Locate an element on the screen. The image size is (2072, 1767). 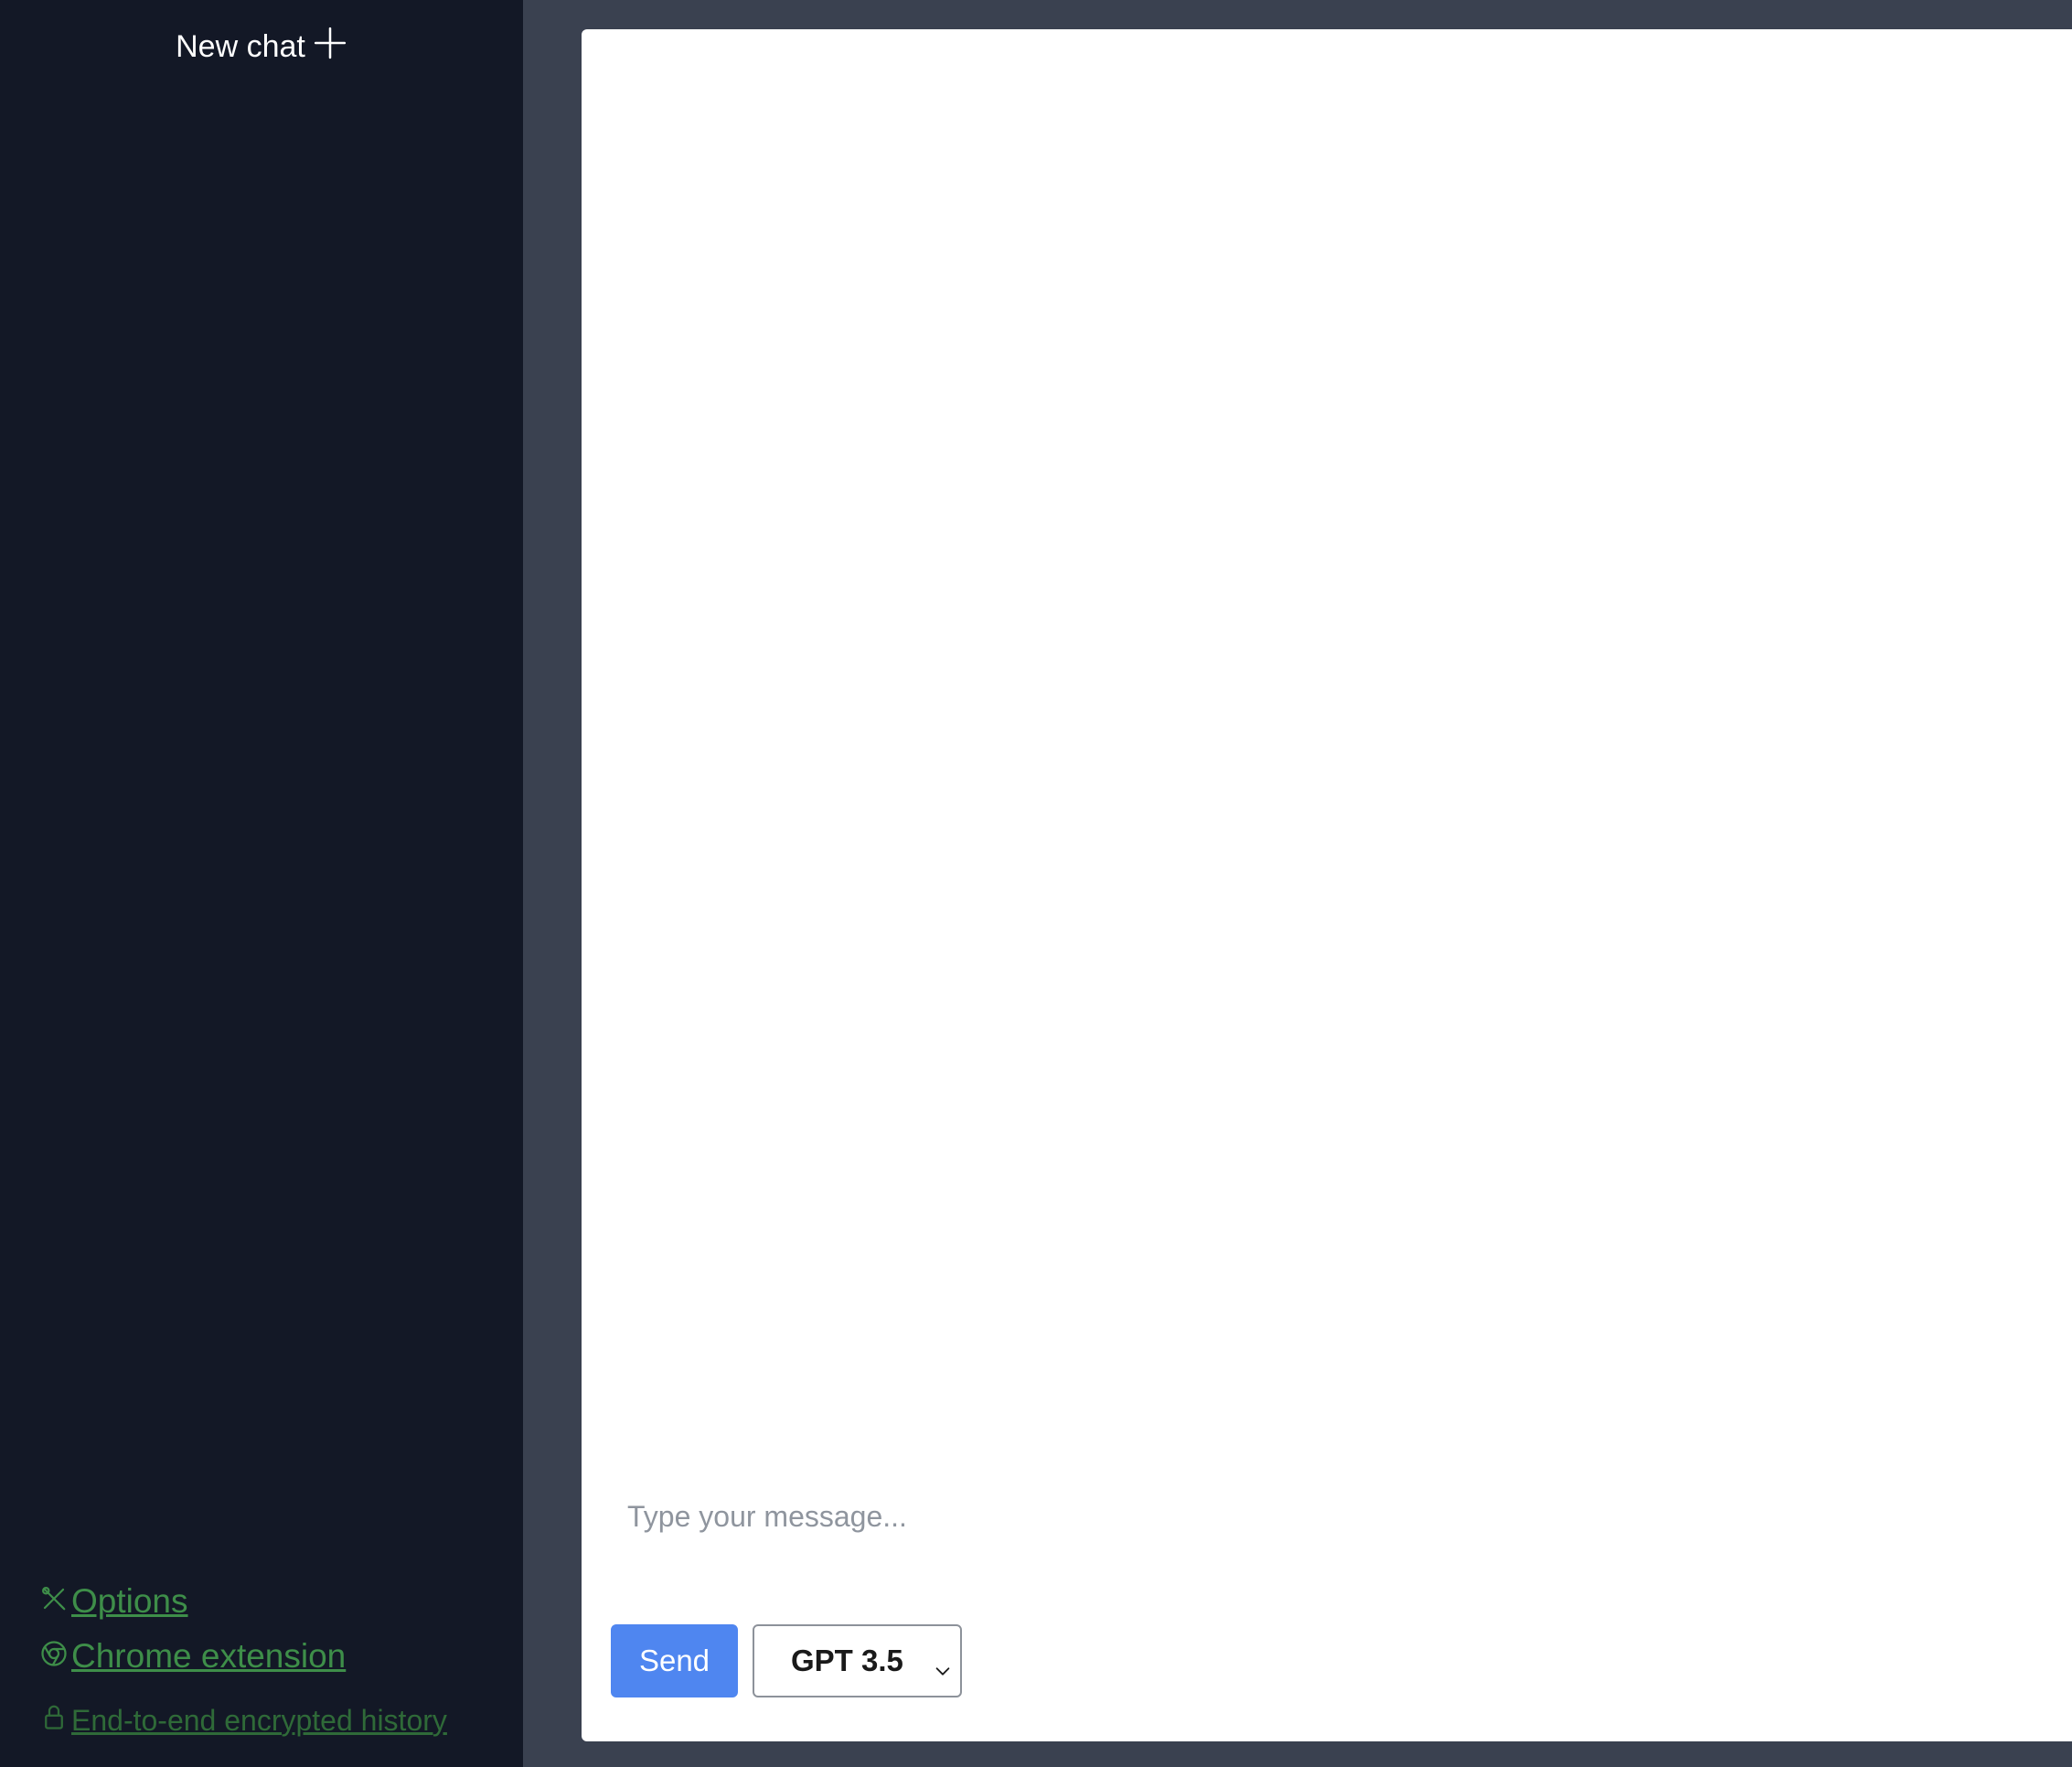
new-chat-label: New chat is located at coordinates (240, 47).